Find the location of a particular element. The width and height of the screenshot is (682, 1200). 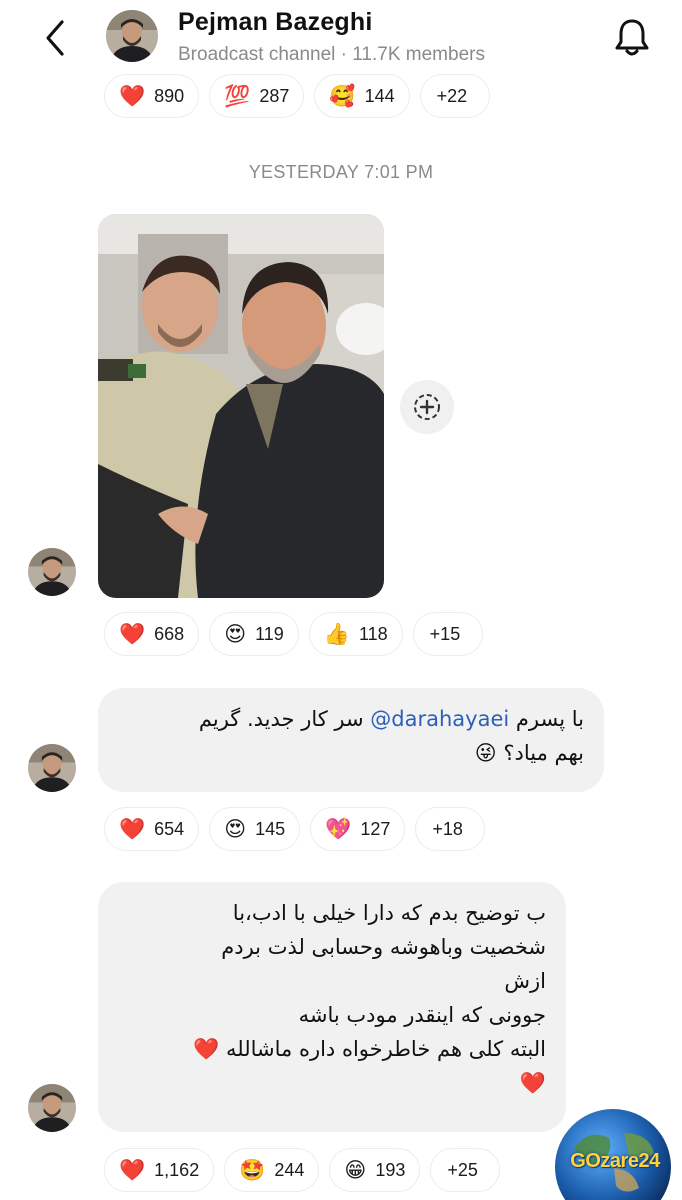

message-line: ب توضیح بدم که دارا خیلی با ادب،با is located at coordinates (389, 913).